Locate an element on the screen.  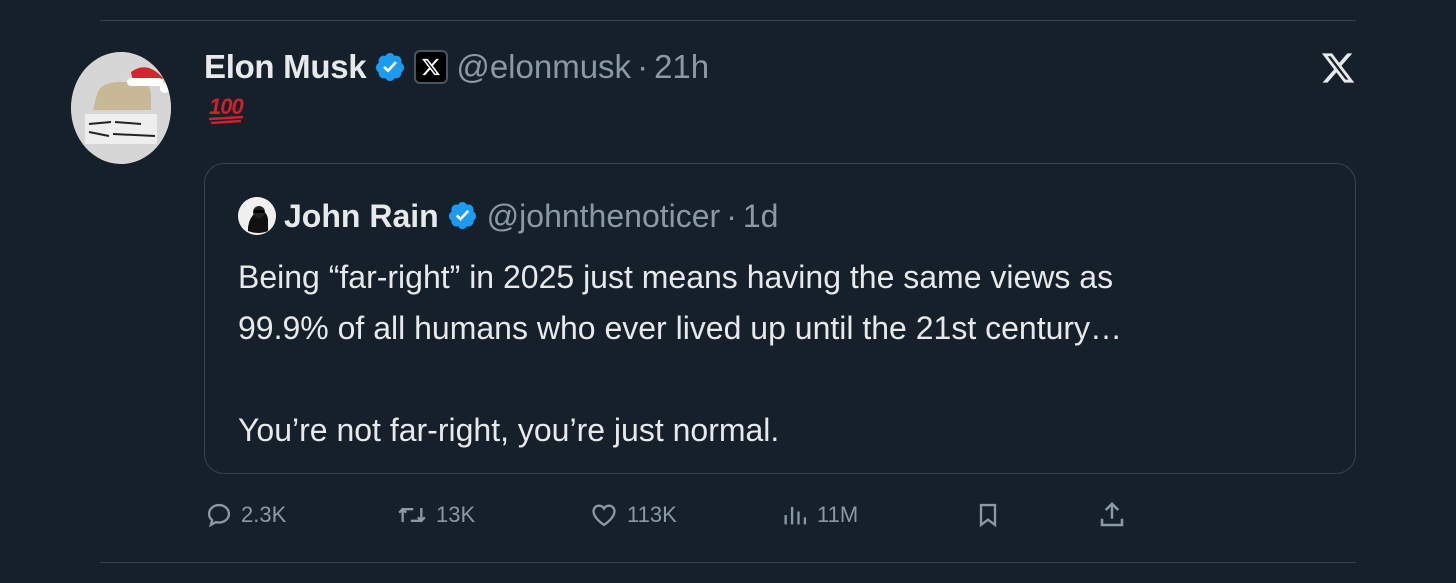
quoted-verified-badge-icon is located at coordinates (463, 216).